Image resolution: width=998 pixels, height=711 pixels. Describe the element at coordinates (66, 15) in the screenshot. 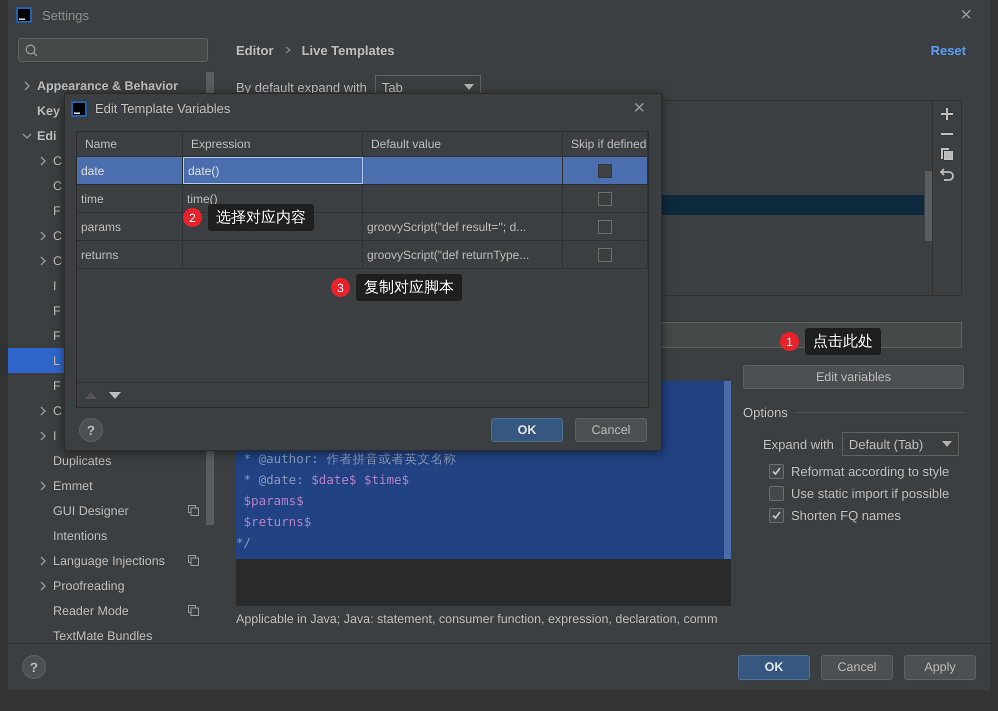

I see `window-title: Settings` at that location.